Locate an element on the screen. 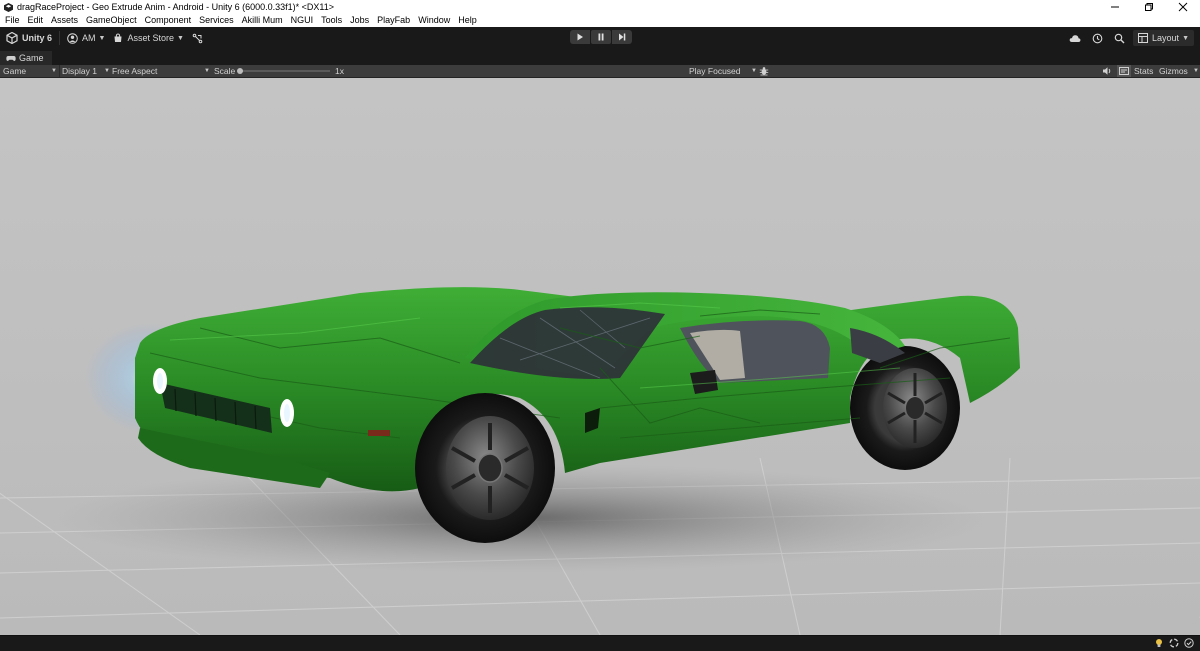 This screenshot has height=651, width=1200. menu-playfab: PlayFab is located at coordinates (393, 20).